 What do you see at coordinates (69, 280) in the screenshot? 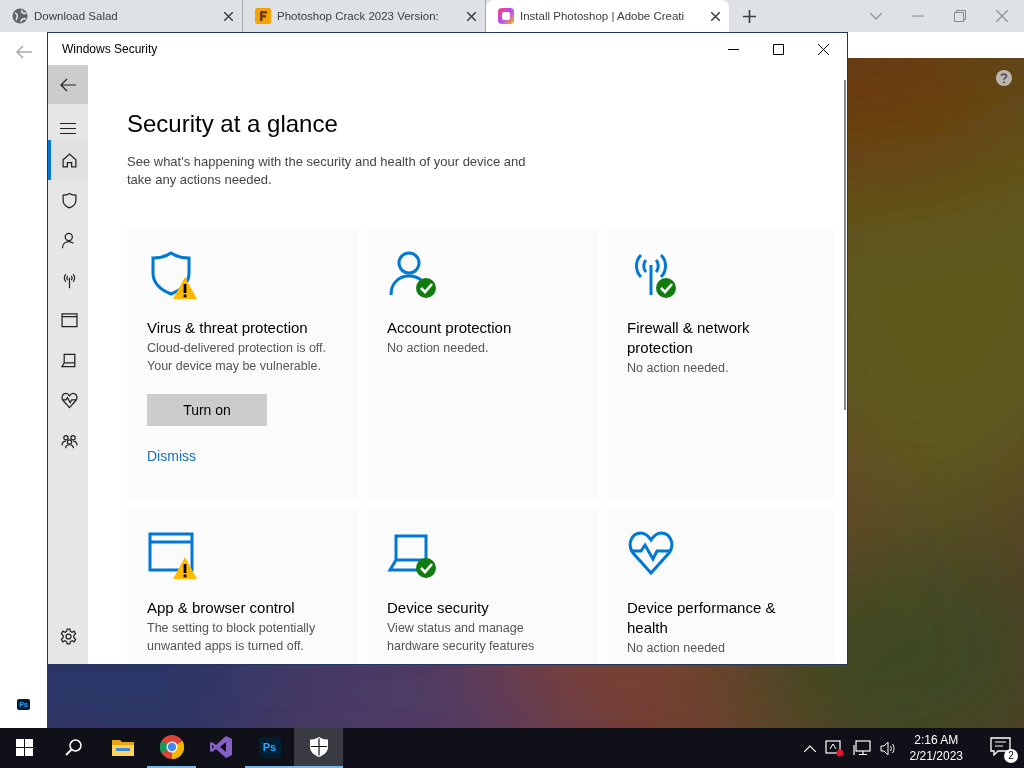
I see `antenna-icon` at bounding box center [69, 280].